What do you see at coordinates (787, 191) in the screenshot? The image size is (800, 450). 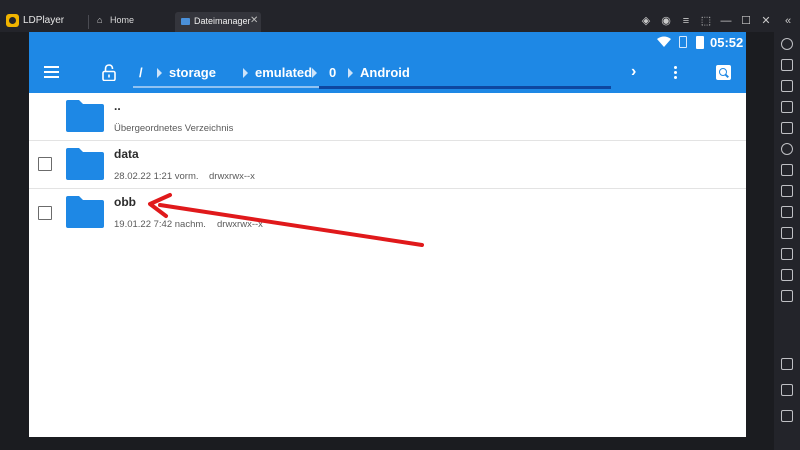 I see `shared-folder-icon` at bounding box center [787, 191].